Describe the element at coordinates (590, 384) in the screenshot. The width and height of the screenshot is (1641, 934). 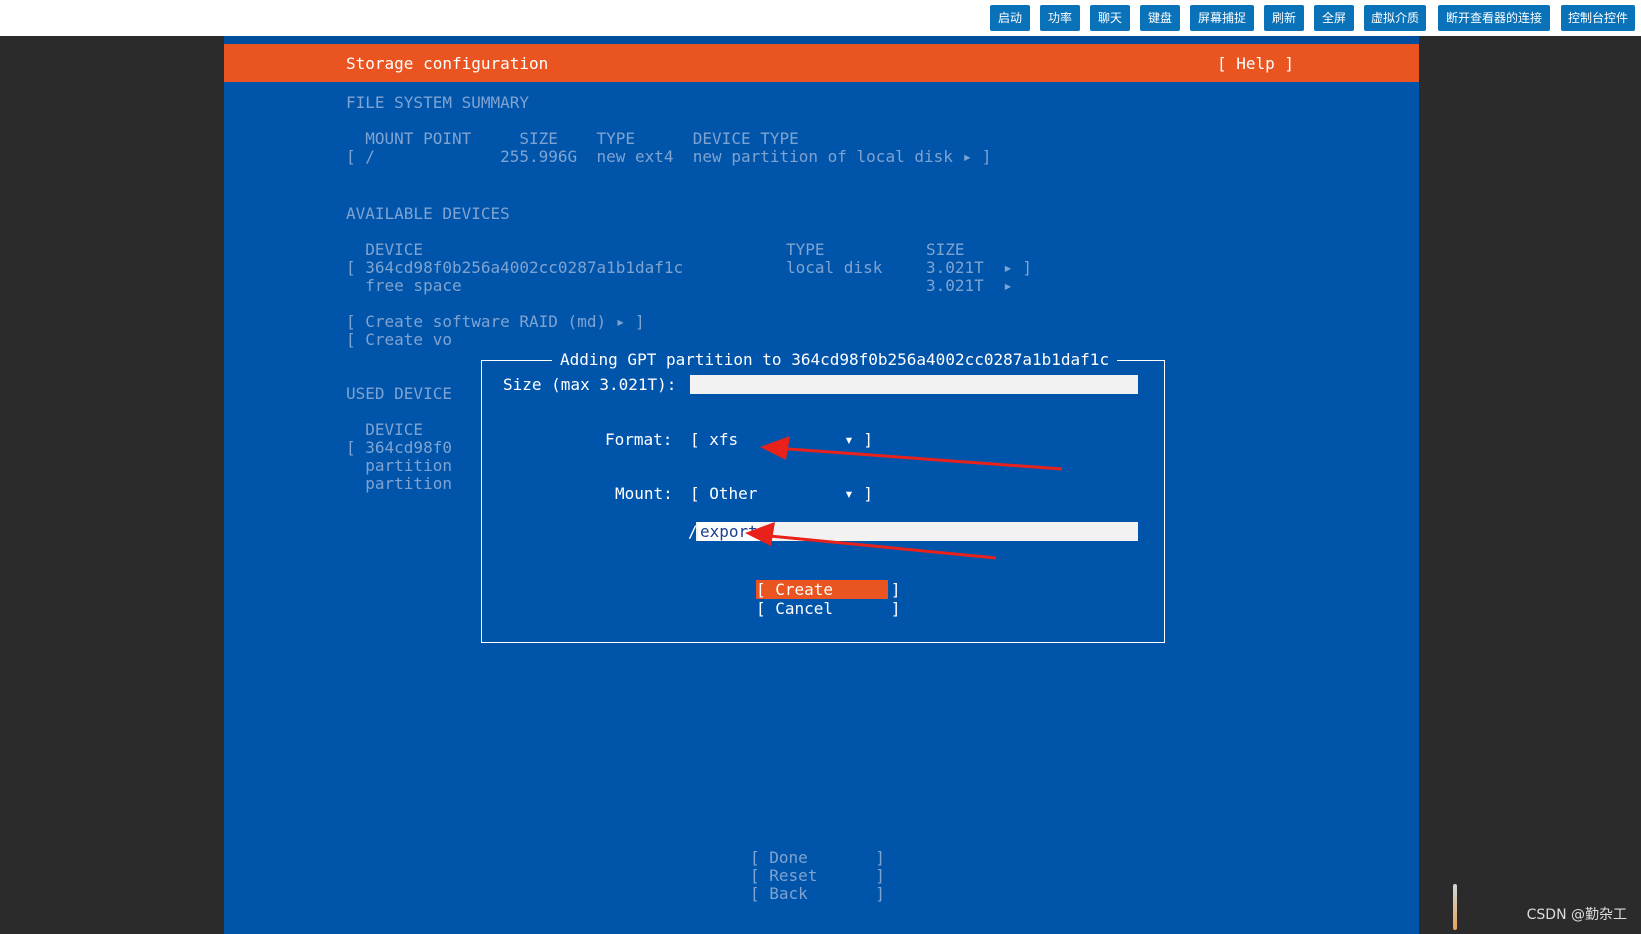
I see `size-label: Size (max 3.021T):` at that location.